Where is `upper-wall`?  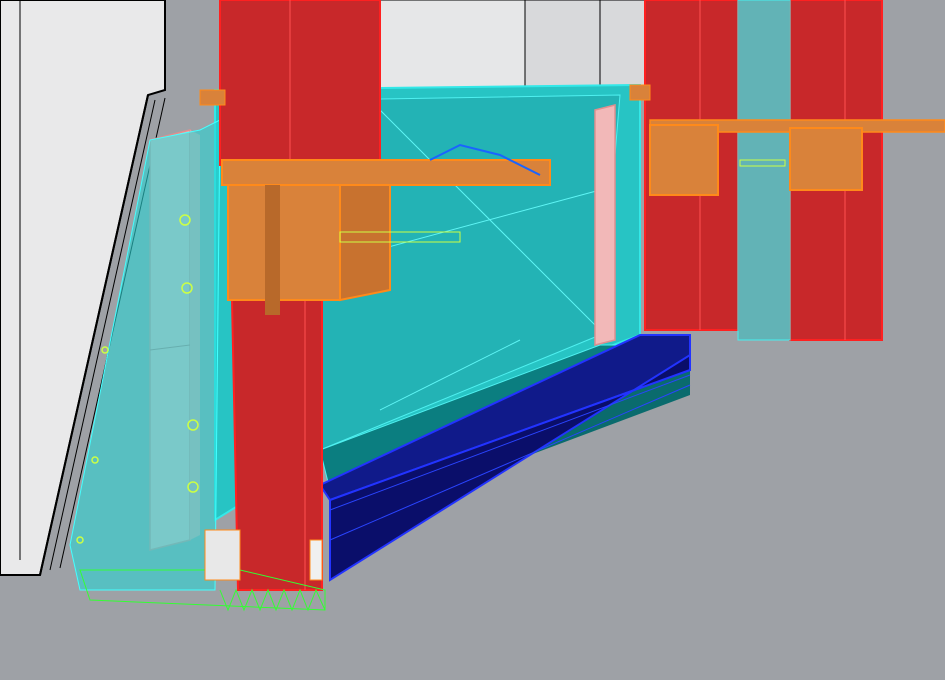 upper-wall is located at coordinates (520, 45).